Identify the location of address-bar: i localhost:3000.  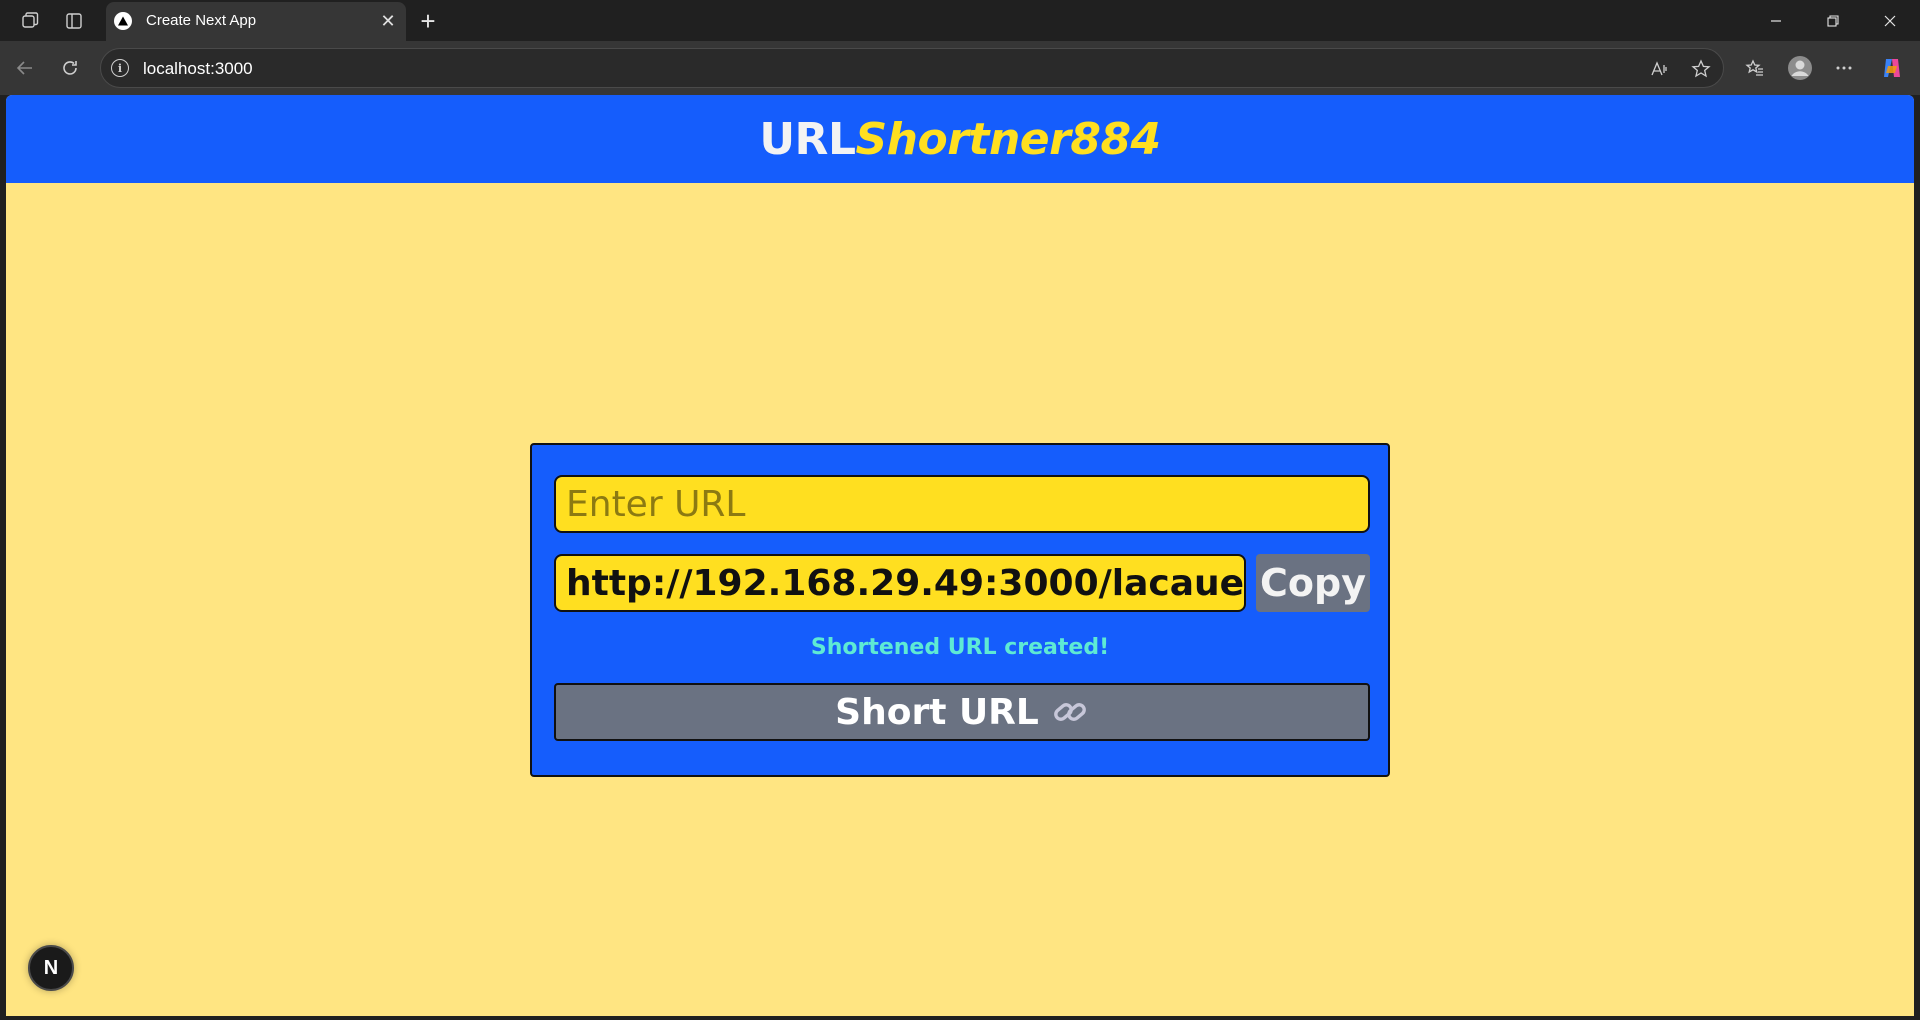
(912, 68).